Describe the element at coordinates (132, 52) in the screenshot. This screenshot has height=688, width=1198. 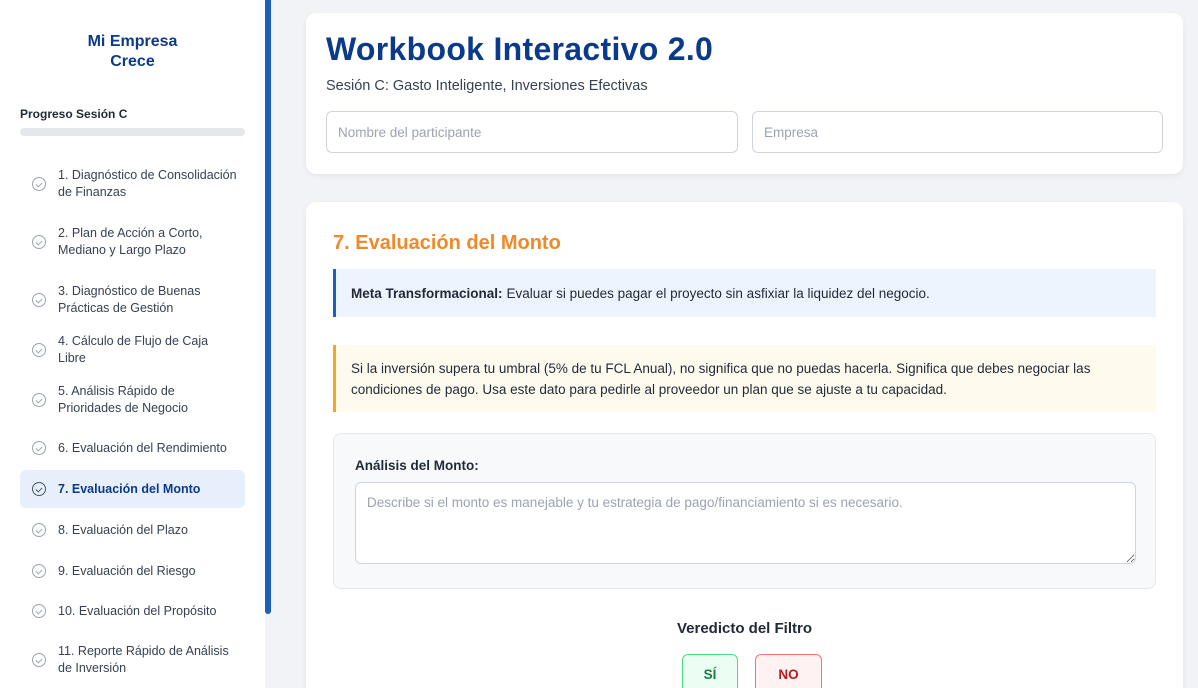
I see `brand-logo: Mi Empresa Crece` at that location.